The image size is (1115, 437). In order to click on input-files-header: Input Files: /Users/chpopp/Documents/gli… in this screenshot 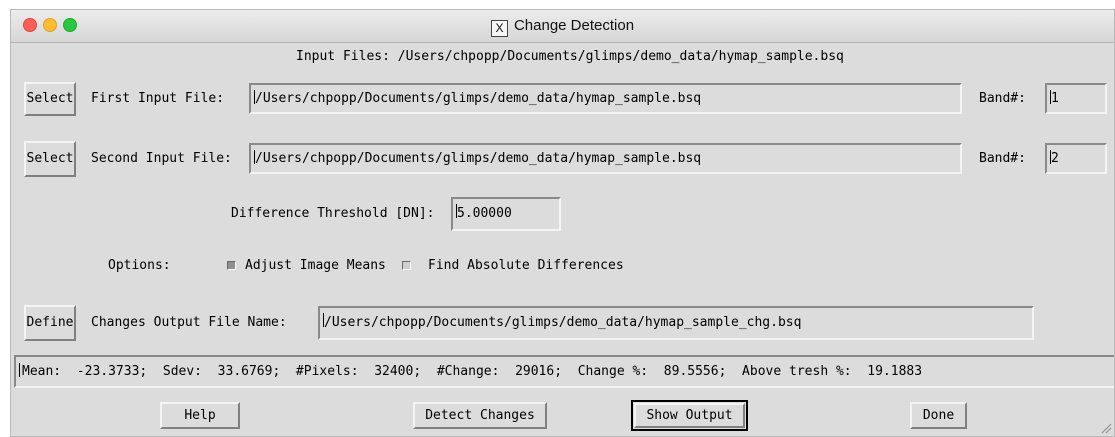, I will do `click(570, 56)`.